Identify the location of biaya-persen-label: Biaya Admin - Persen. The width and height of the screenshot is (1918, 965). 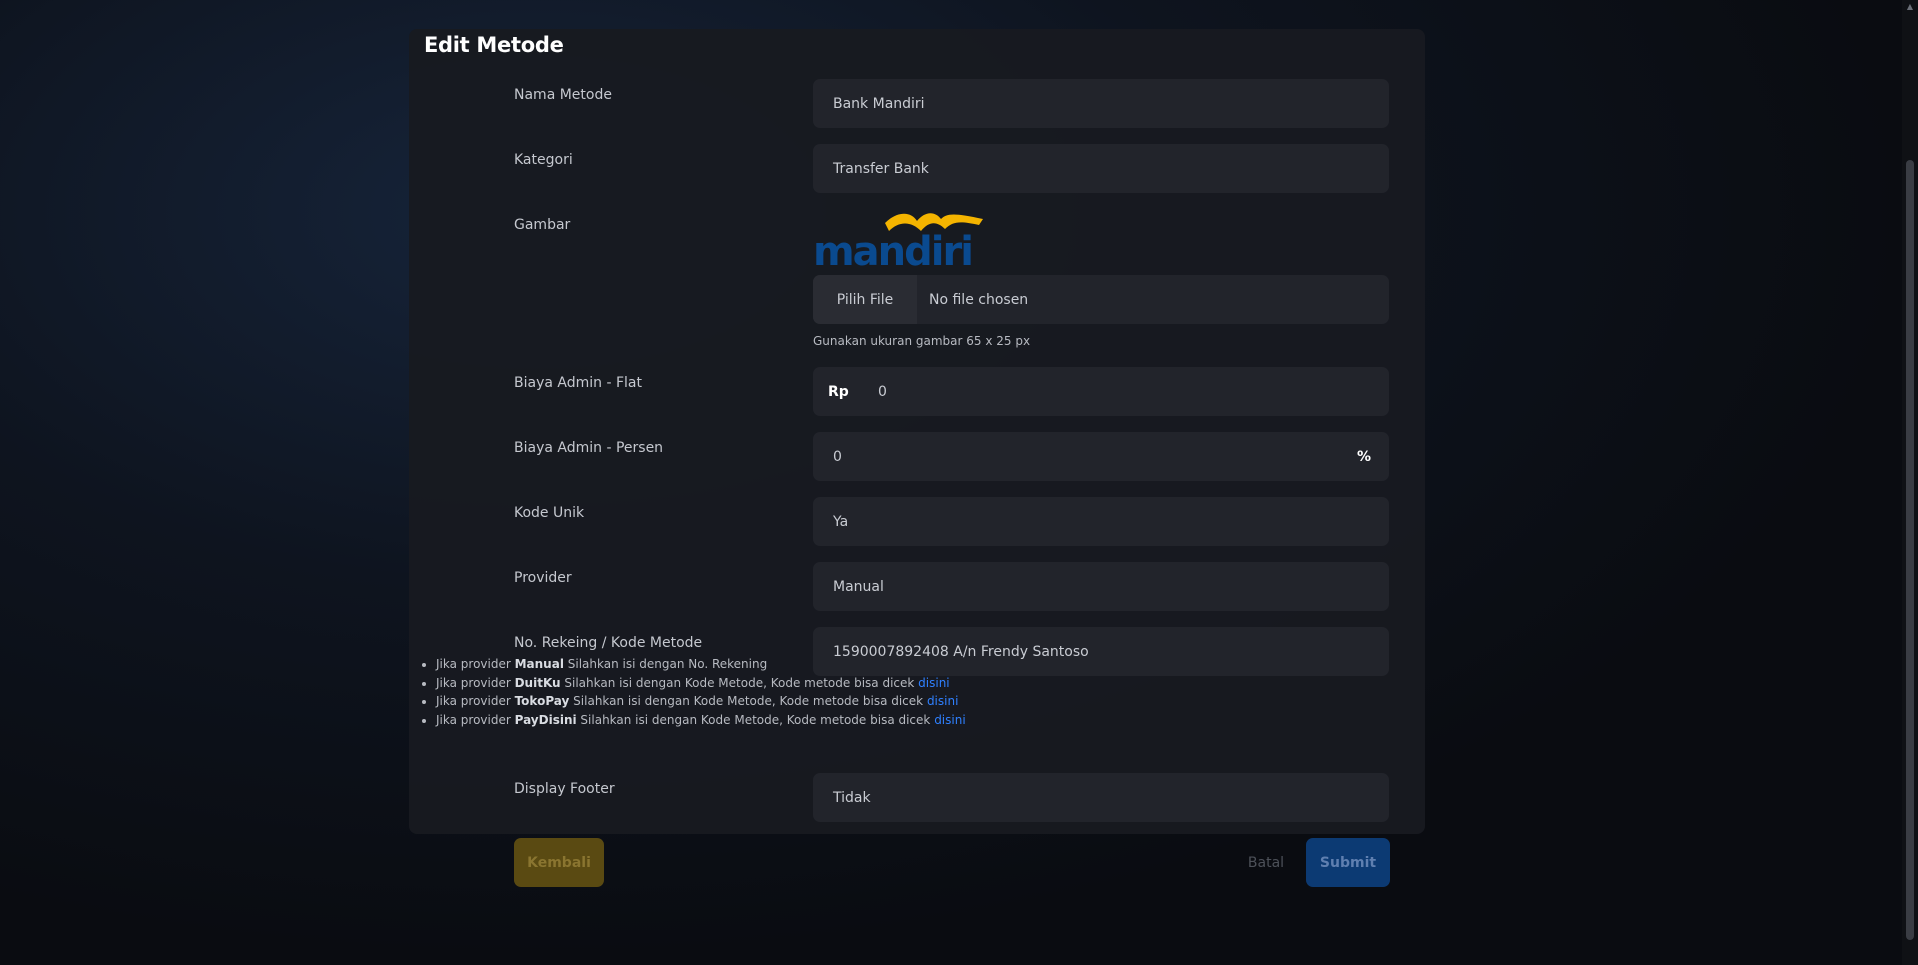
(589, 448).